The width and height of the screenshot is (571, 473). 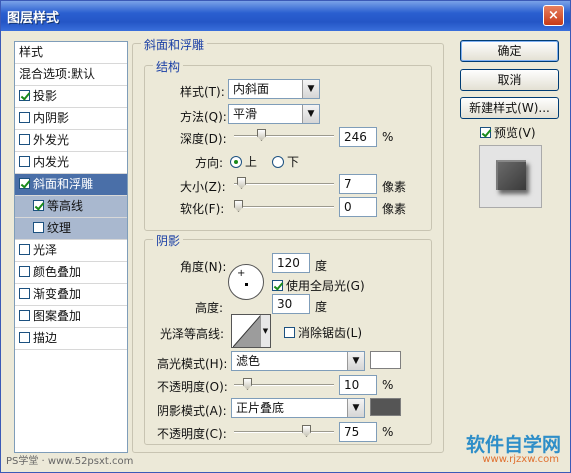 What do you see at coordinates (202, 209) in the screenshot?
I see `soften-label: 软化(F):` at bounding box center [202, 209].